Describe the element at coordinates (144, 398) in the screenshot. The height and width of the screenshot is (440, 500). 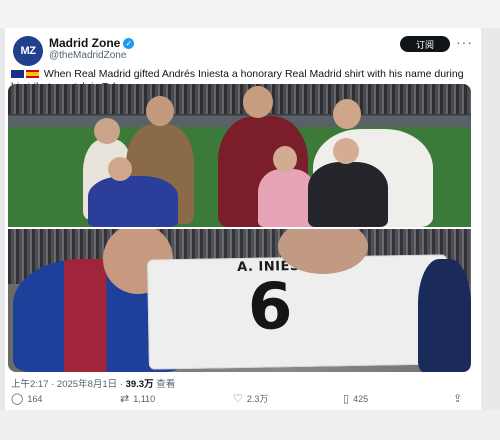
I see `repost-count: 1,110` at that location.